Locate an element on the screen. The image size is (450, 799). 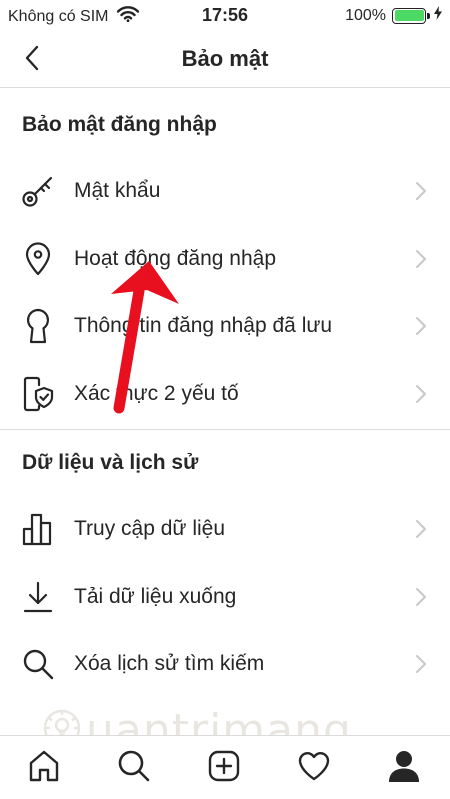
page-title: Bảo mật is located at coordinates (225, 58).